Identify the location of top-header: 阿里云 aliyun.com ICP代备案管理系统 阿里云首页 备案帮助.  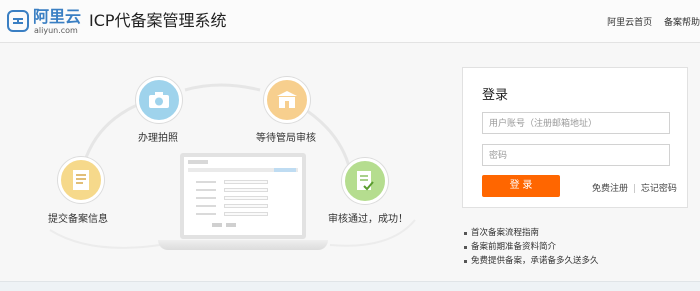
(350, 21).